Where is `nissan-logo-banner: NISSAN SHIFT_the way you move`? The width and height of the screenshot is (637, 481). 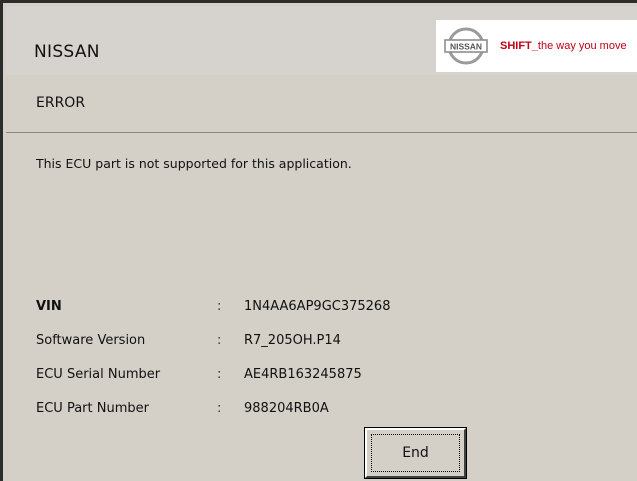 nissan-logo-banner: NISSAN SHIFT_the way you move is located at coordinates (536, 46).